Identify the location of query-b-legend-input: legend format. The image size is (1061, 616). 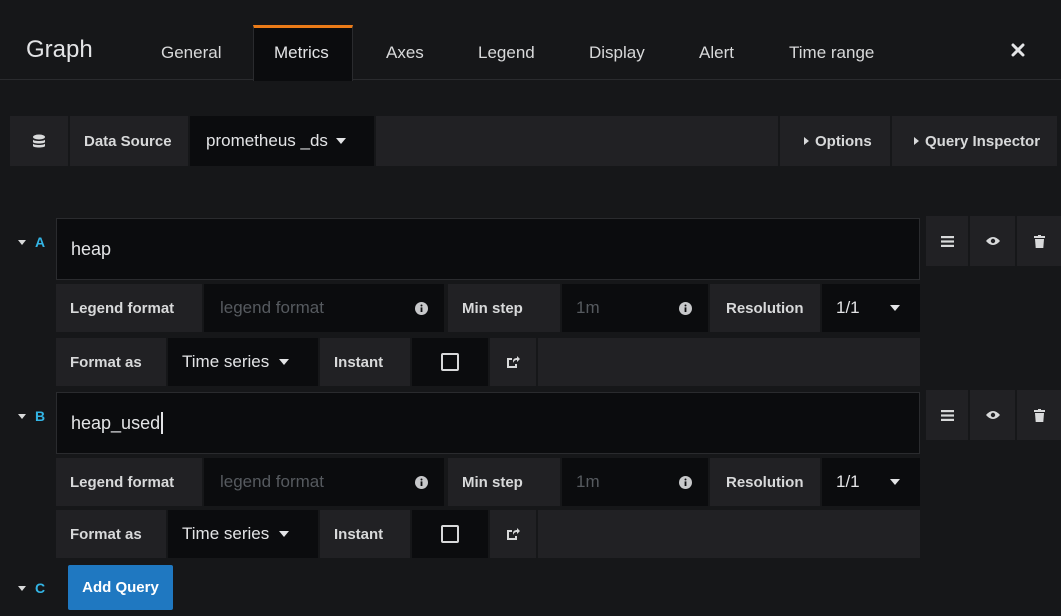
(324, 482).